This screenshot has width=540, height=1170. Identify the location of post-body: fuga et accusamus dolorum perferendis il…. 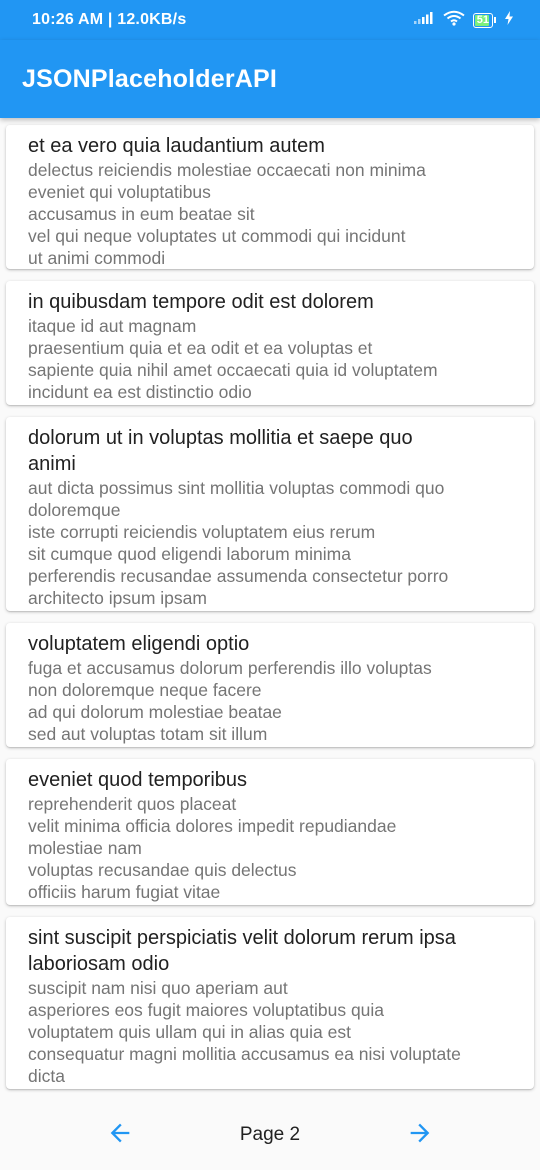
(230, 701).